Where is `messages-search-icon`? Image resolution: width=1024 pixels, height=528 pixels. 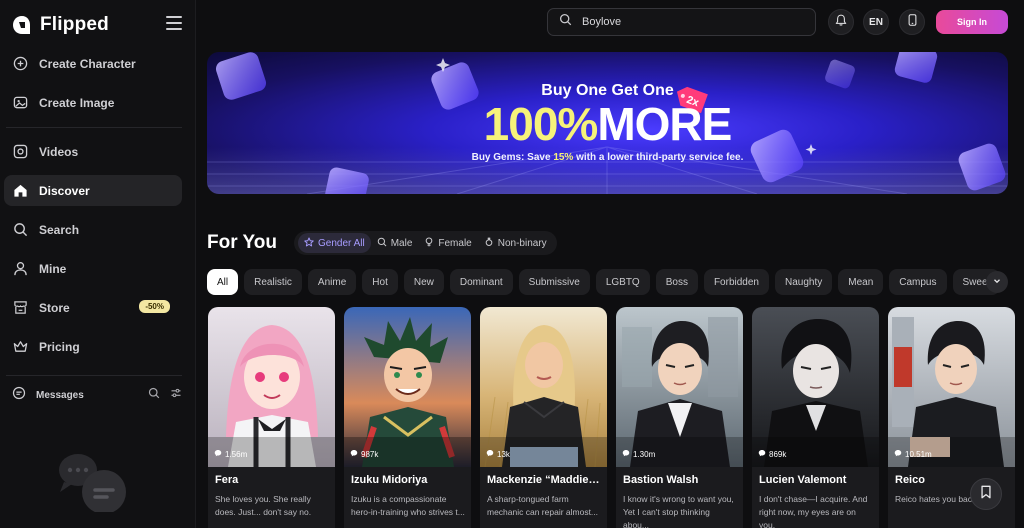
messages-search-icon is located at coordinates (154, 395).